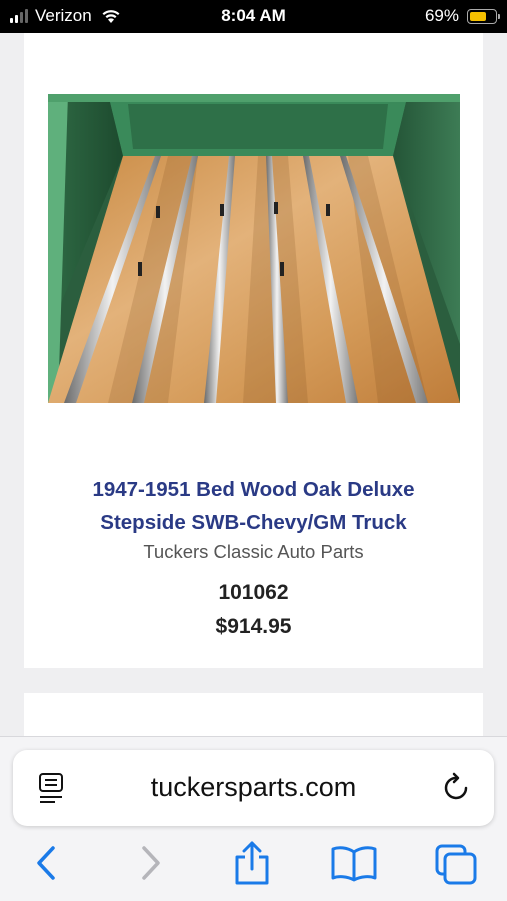 The image size is (507, 901). Describe the element at coordinates (252, 863) in the screenshot. I see `share-icon` at that location.